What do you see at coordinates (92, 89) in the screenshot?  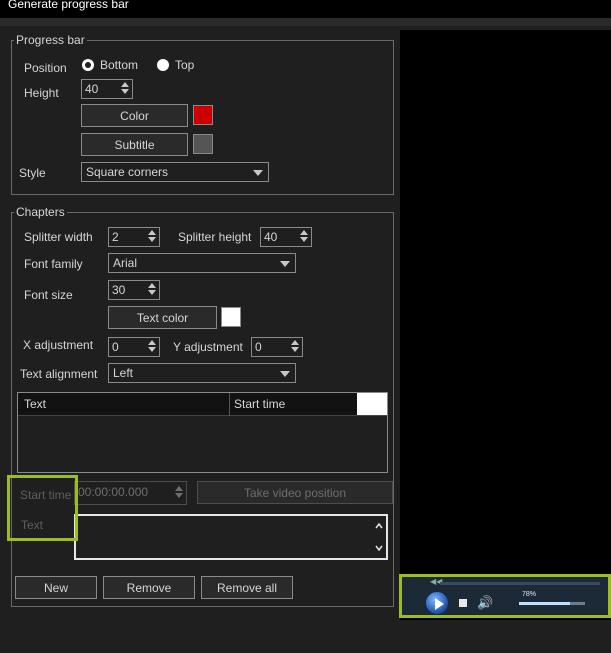 I see `height-value: 40` at bounding box center [92, 89].